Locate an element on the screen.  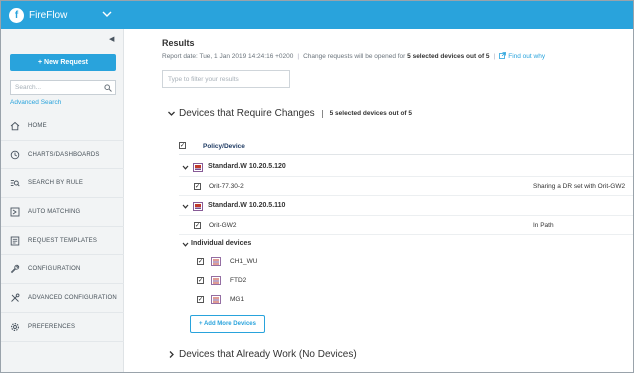
table-row-group: Standard.W 10.20.5.110 is located at coordinates (406, 207).